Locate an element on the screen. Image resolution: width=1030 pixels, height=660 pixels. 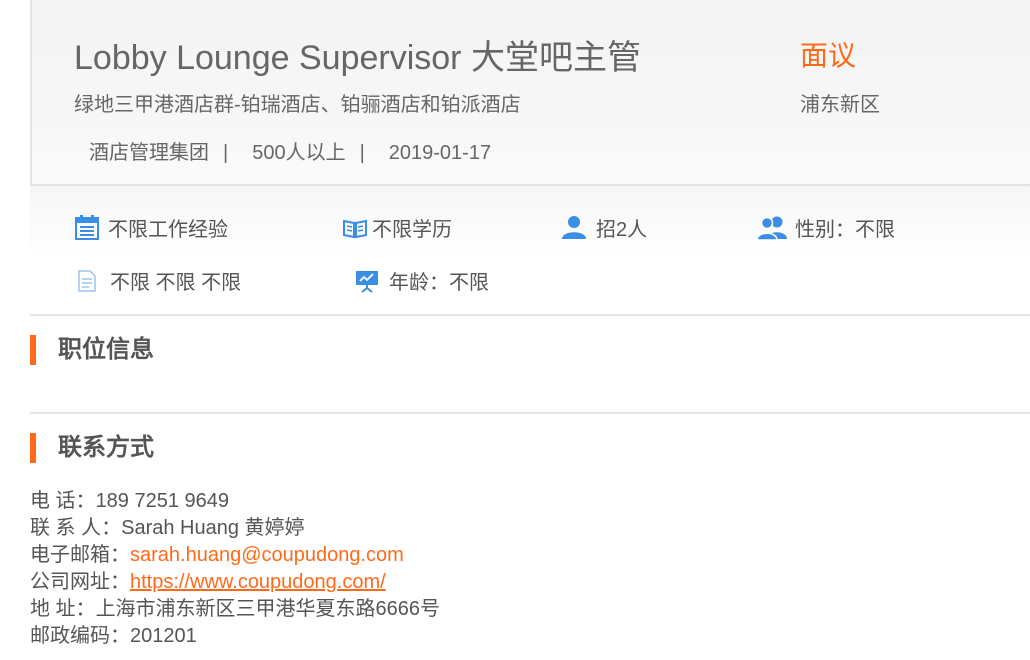
headcount-label: 招2人 is located at coordinates (622, 230).